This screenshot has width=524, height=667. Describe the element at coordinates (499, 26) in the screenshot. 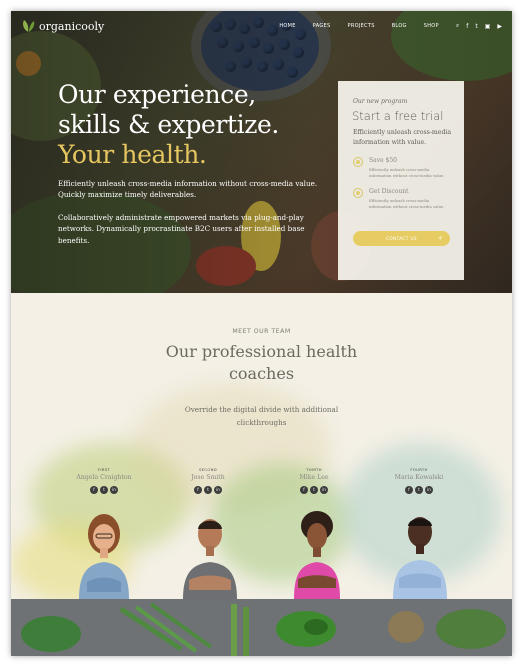

I see `youtube-icon: ▶` at that location.